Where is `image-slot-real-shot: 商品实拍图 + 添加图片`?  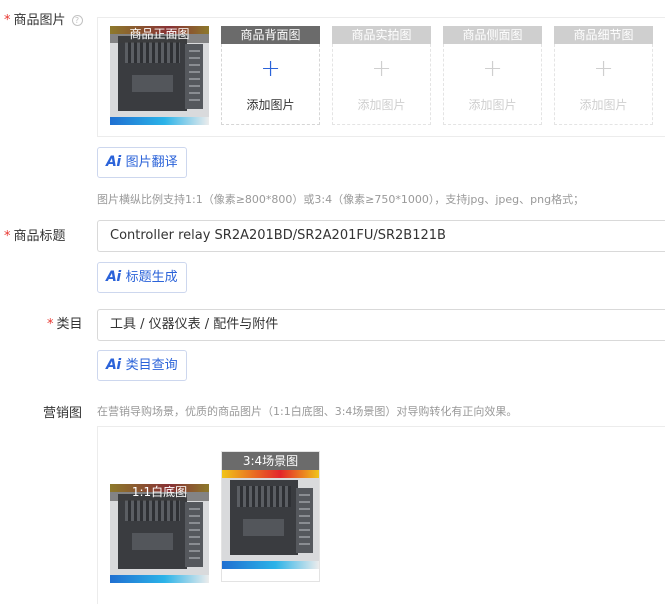 image-slot-real-shot: 商品实拍图 + 添加图片 is located at coordinates (381, 75).